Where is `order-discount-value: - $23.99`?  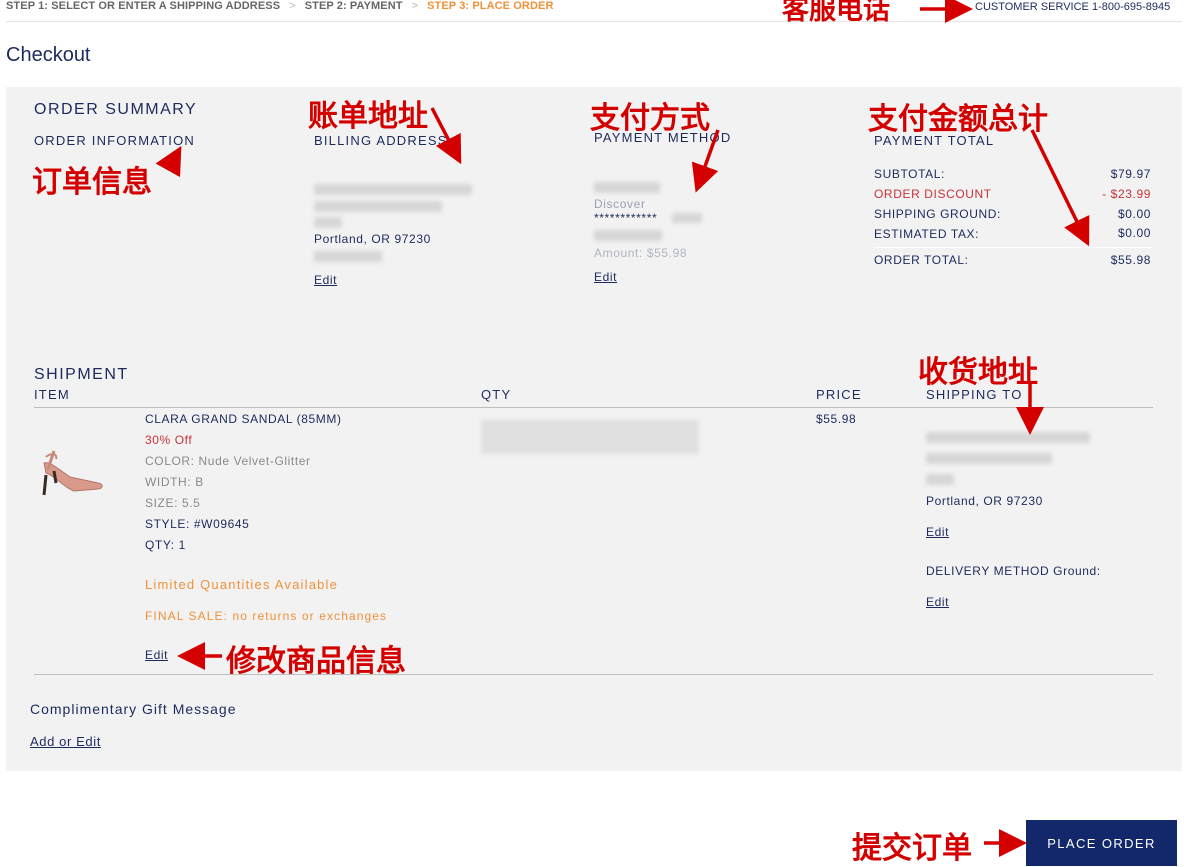 order-discount-value: - $23.99 is located at coordinates (1126, 194).